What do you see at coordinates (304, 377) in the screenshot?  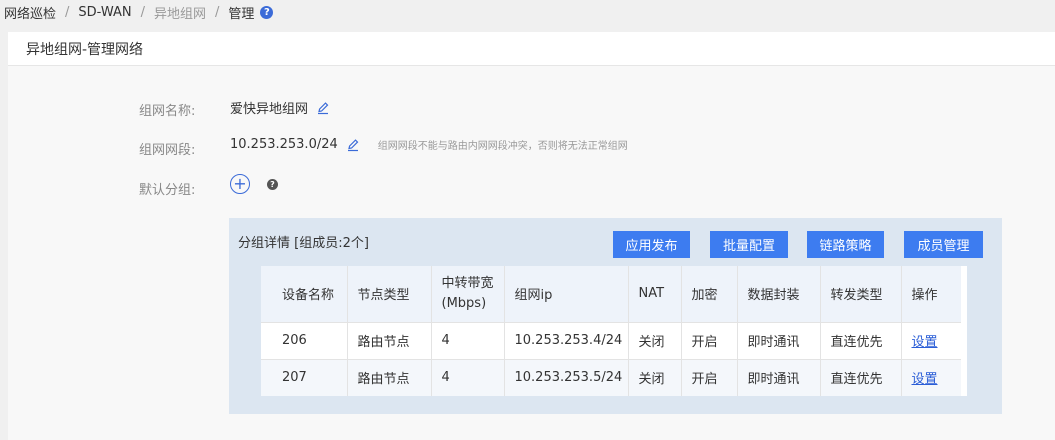 I see `cell-device-name: 207` at bounding box center [304, 377].